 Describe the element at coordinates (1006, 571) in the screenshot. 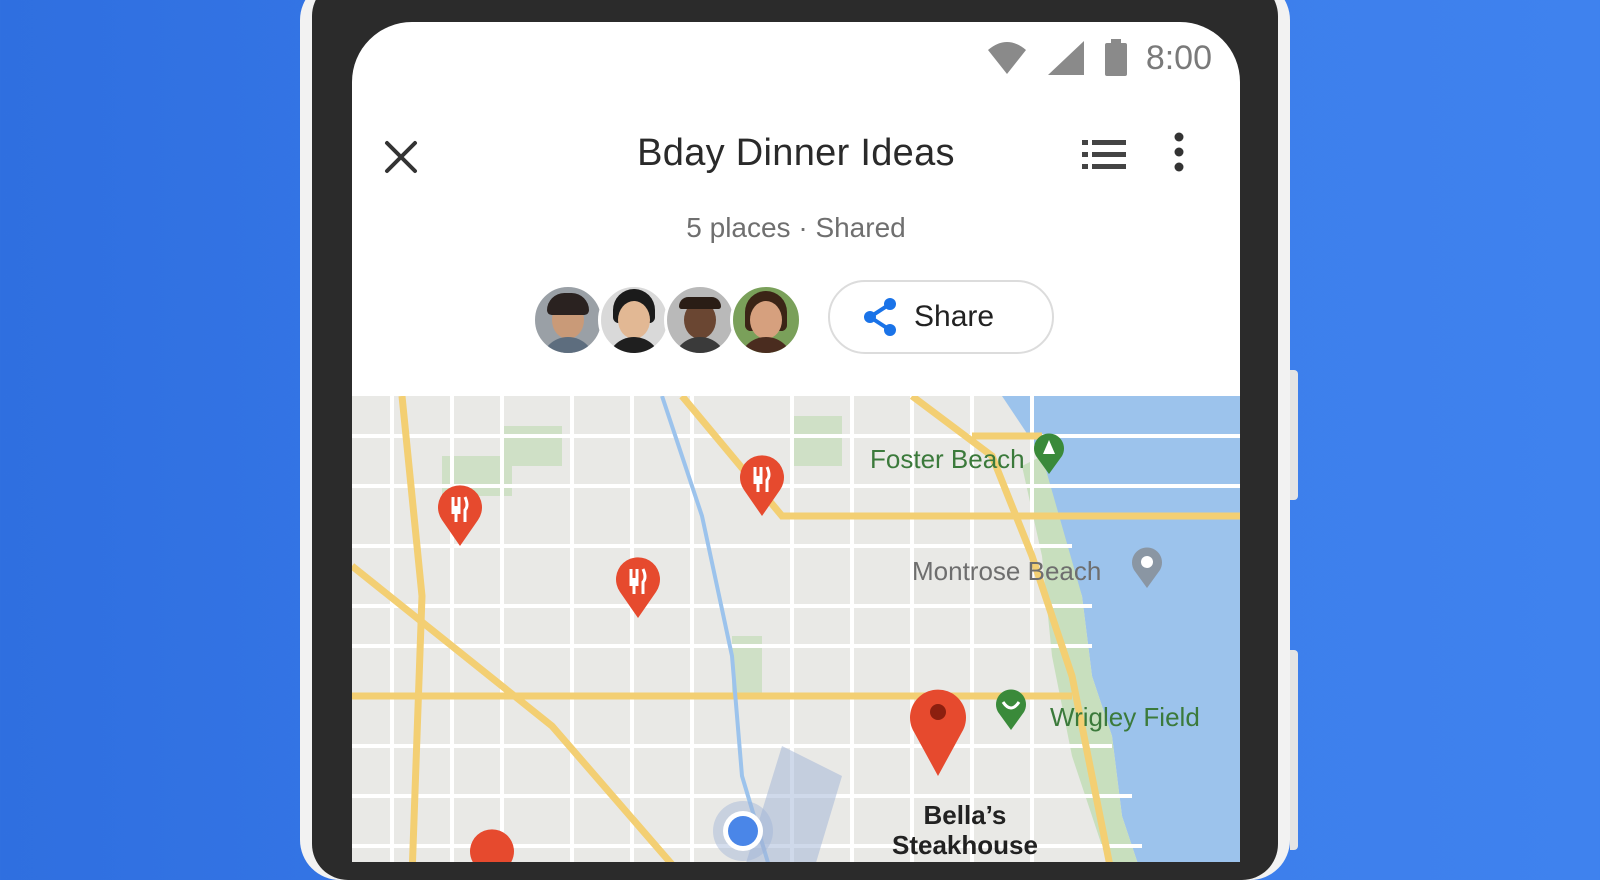

I see `poi-montrose-beach: Montrose Beach` at that location.